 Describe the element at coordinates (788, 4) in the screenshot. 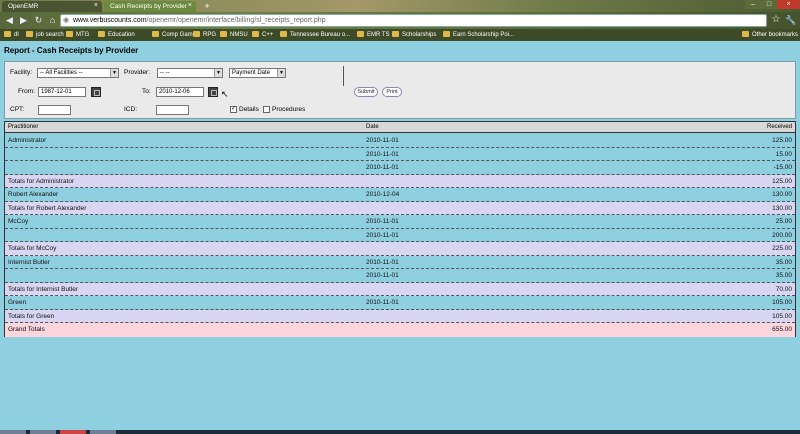

I see `close-window-button: ×` at that location.